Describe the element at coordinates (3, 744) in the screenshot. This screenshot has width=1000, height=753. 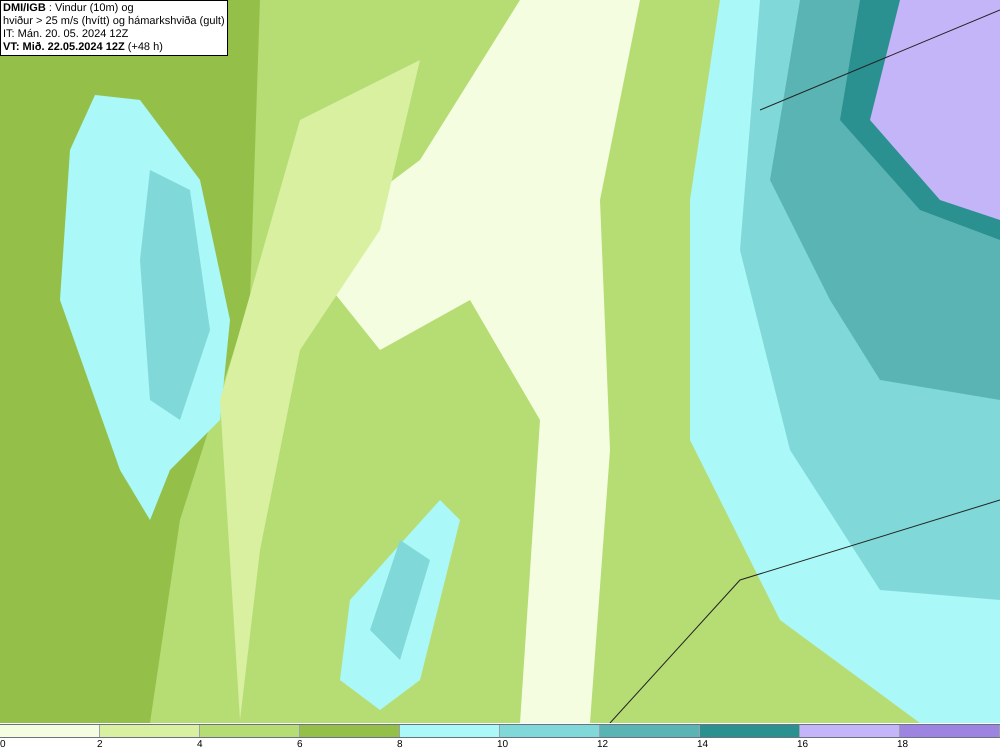
I see `legend-label: 0` at that location.